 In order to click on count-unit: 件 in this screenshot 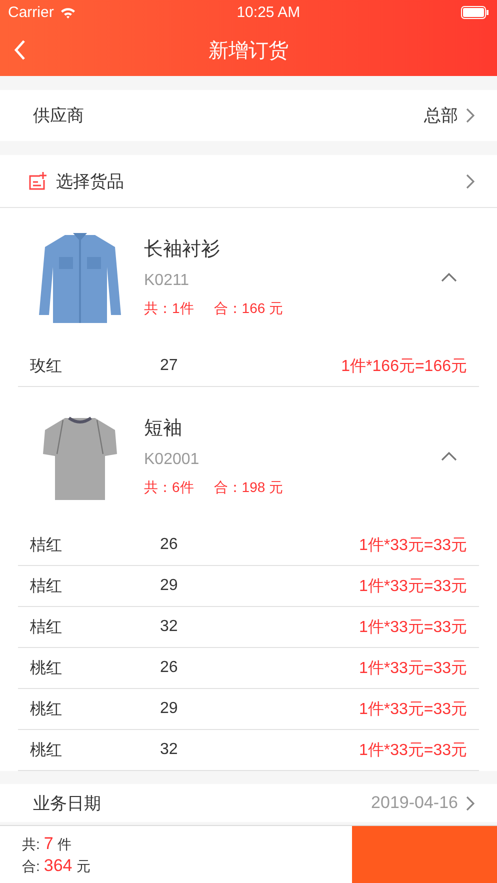, I will do `click(64, 845)`.